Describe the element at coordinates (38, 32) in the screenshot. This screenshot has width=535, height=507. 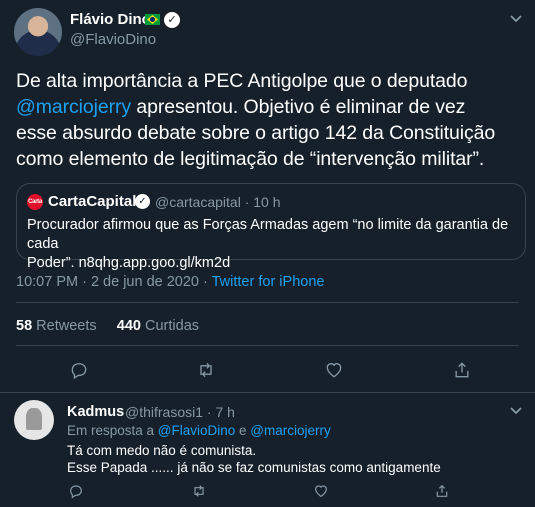
I see `author-avatar` at that location.